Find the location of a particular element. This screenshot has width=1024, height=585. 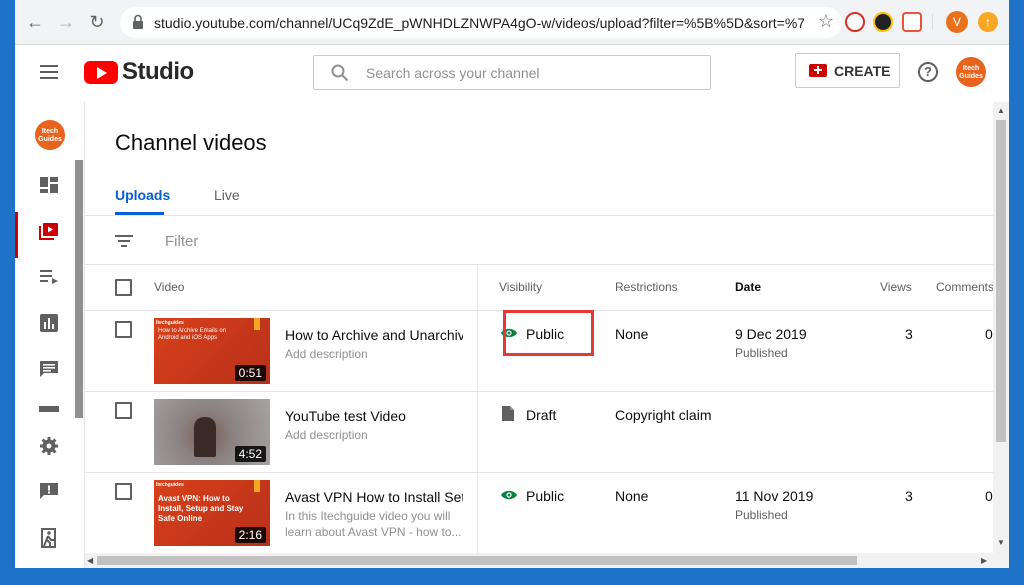

video-title: YouTube test Video is located at coordinates (374, 416).